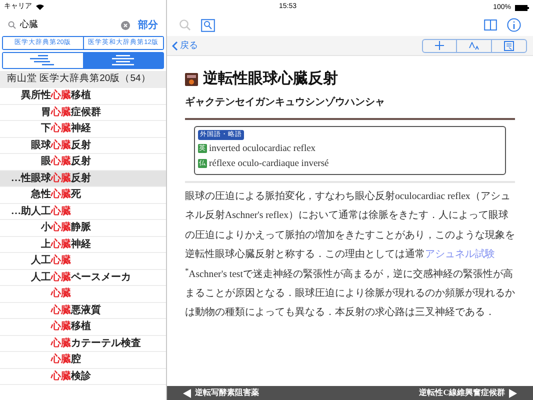 This screenshot has height=400, width=533. What do you see at coordinates (83, 112) in the screenshot?
I see `result-item: 胃心臓症候群` at bounding box center [83, 112].